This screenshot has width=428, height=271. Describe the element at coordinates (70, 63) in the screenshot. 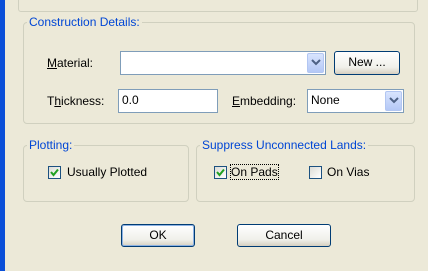

I see `material-label: Material:` at that location.